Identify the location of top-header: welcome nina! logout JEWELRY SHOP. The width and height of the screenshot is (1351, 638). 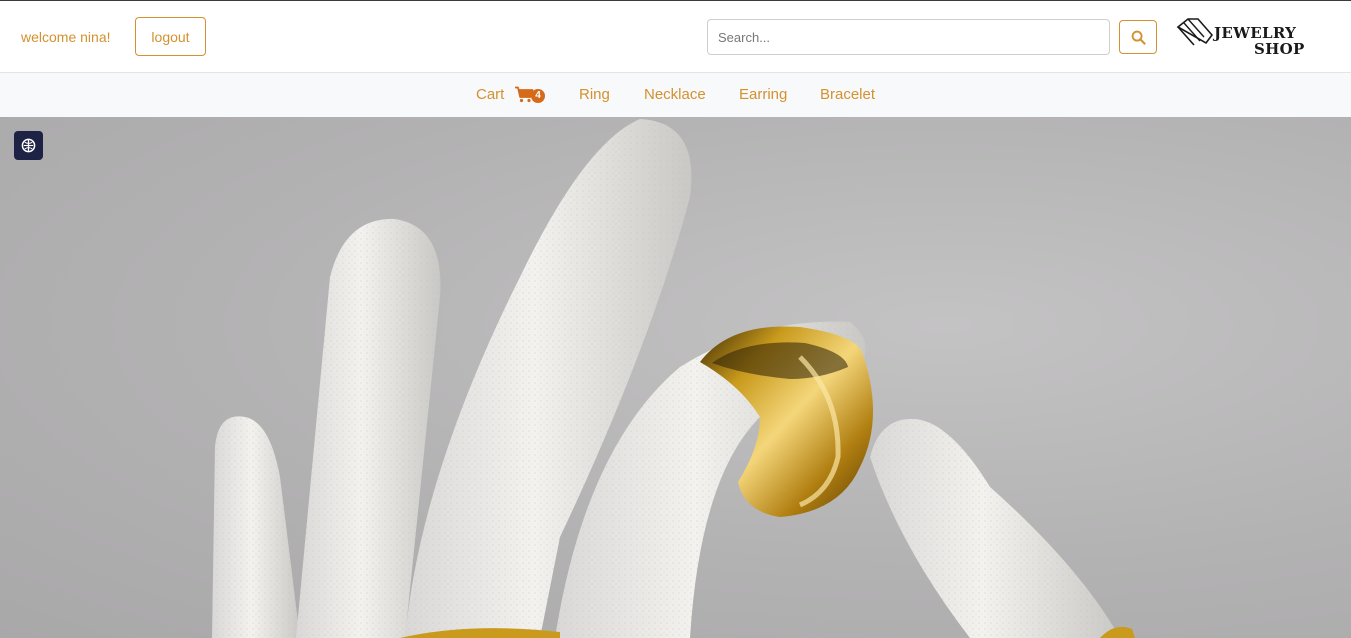
(675, 36).